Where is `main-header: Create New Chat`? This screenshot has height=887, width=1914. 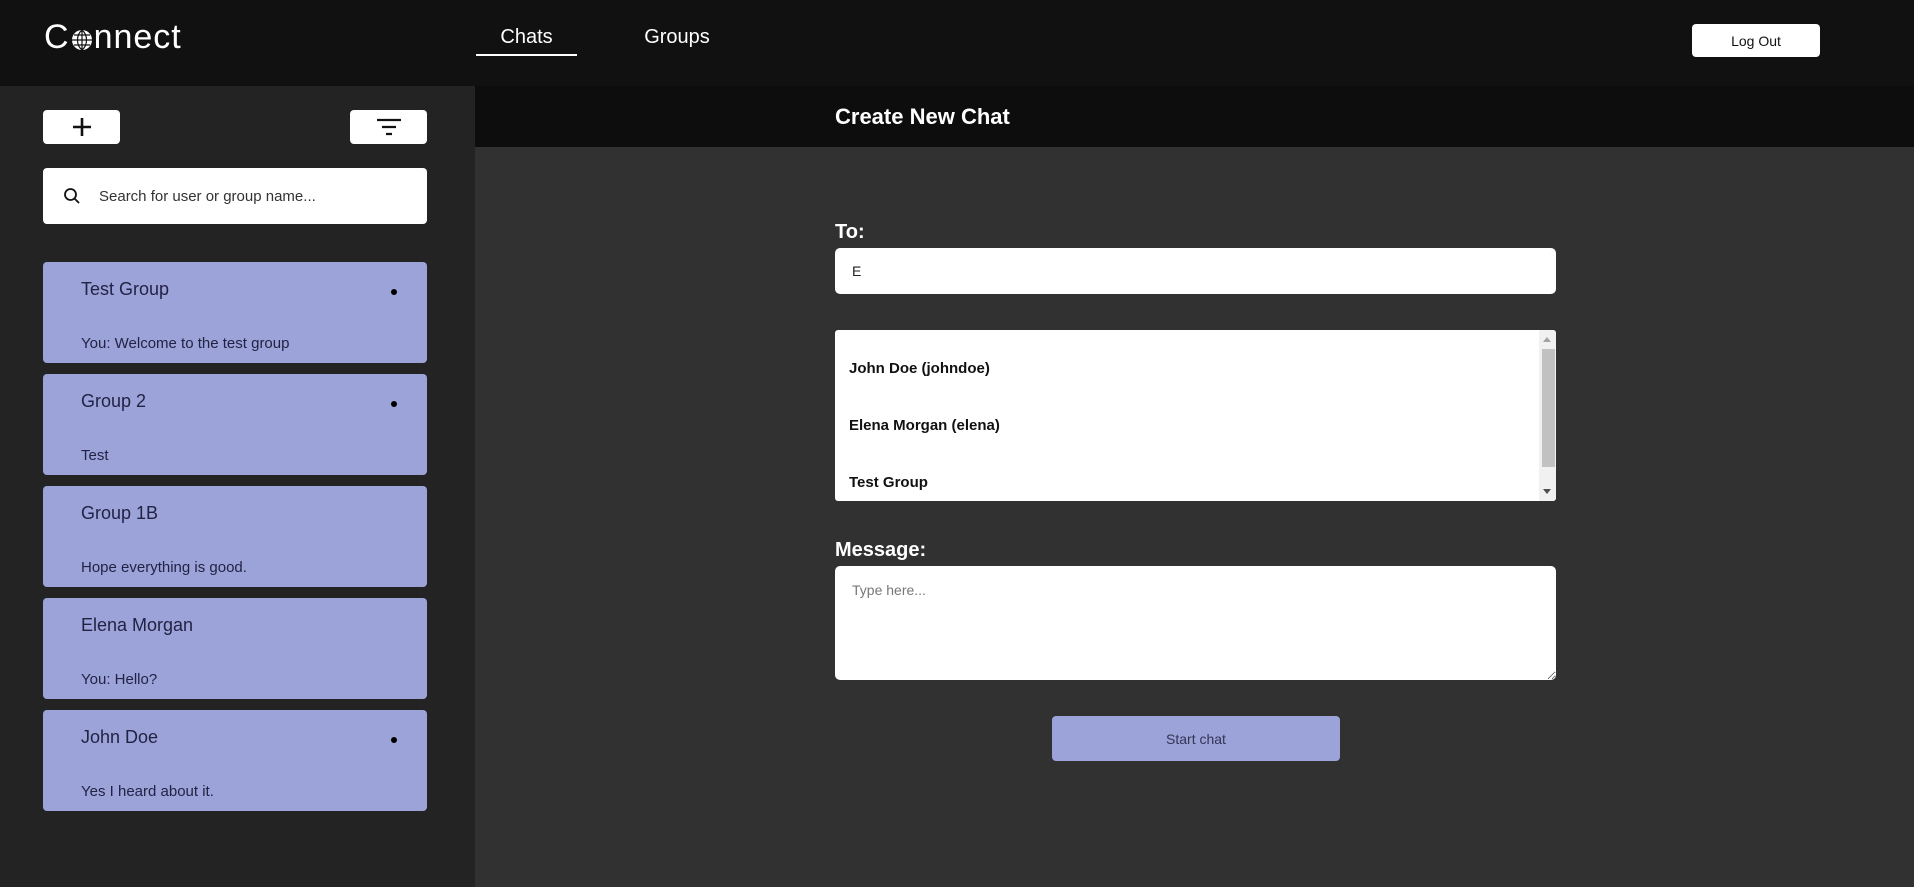 main-header: Create New Chat is located at coordinates (1194, 116).